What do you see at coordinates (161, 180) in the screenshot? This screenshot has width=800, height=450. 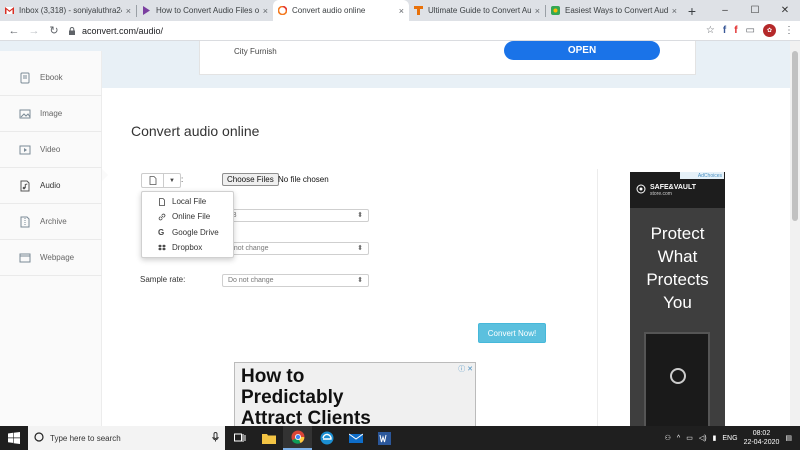 I see `file-source-dropdown-button: ▼` at bounding box center [161, 180].